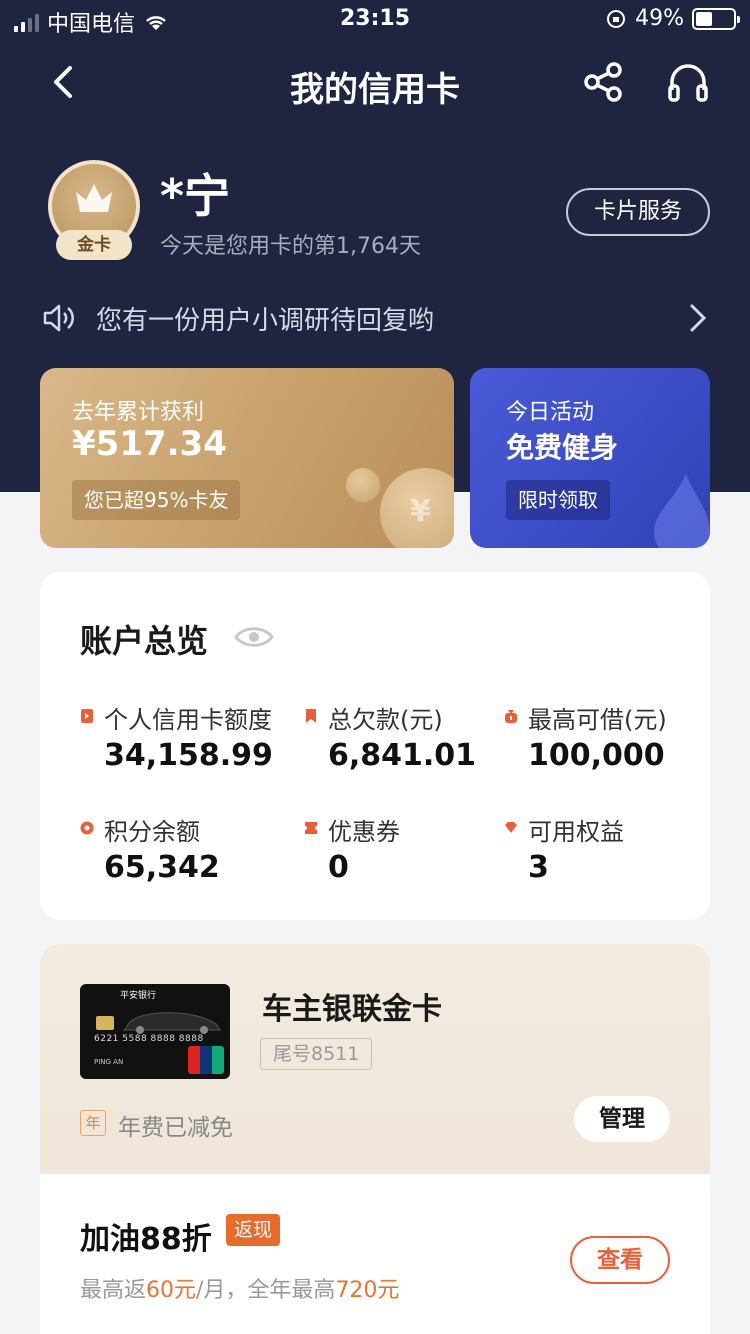 This screenshot has height=1334, width=750. What do you see at coordinates (265, 321) in the screenshot?
I see `notice-text: 您有一份用户小调研待回复哟` at bounding box center [265, 321].